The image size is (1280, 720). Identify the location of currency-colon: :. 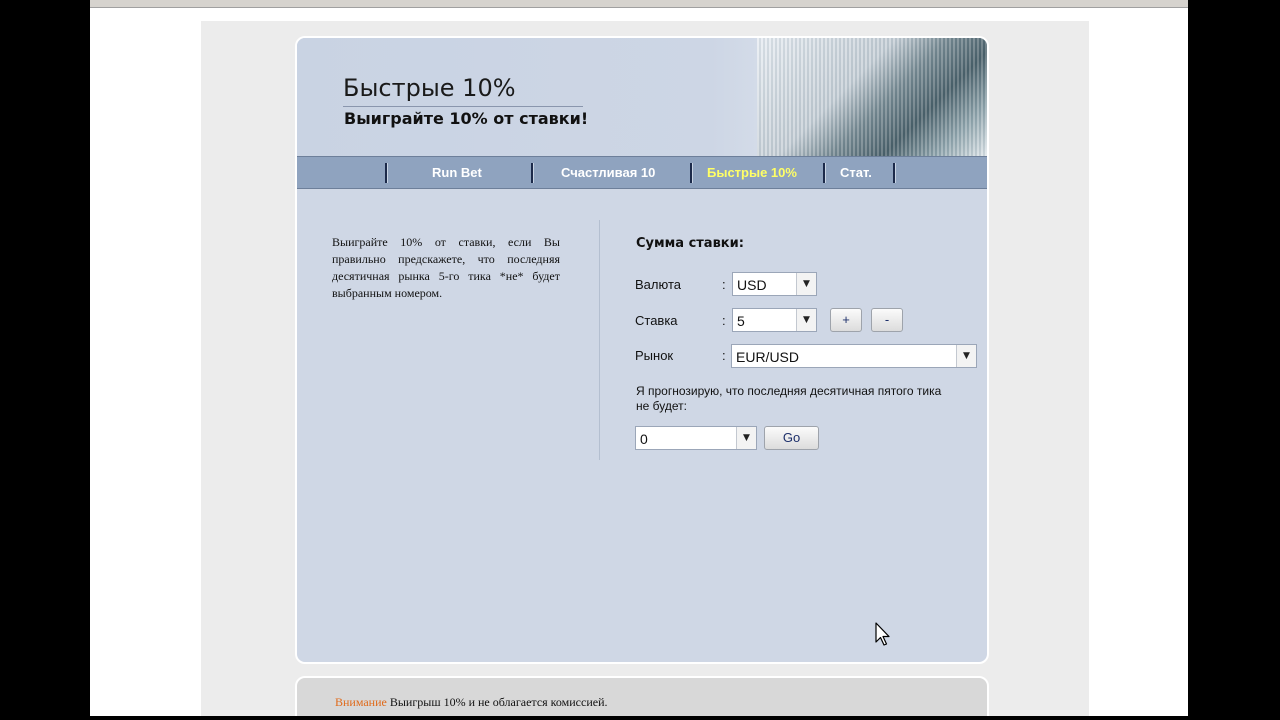
(724, 284).